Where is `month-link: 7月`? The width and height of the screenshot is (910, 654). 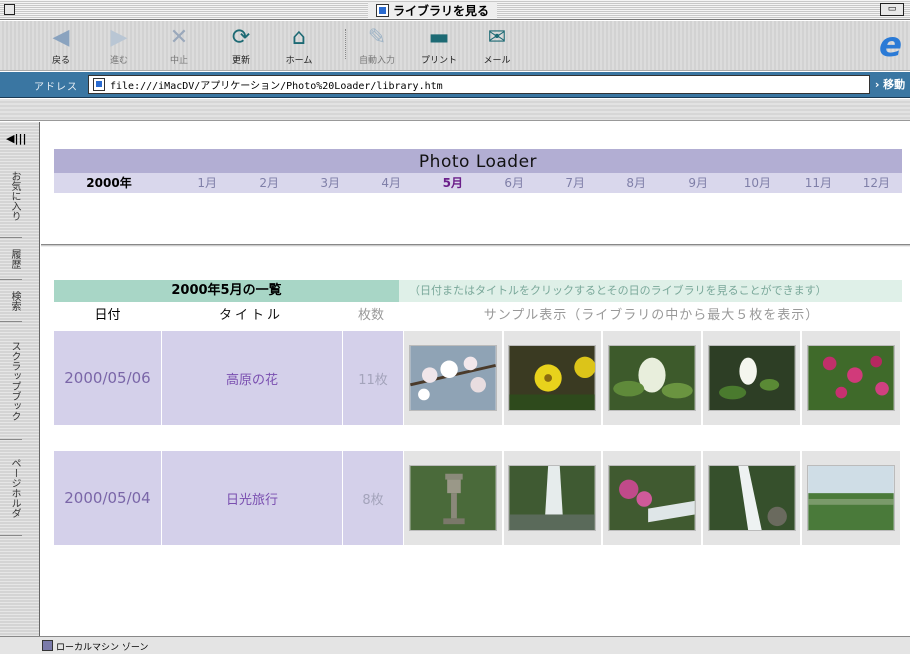
month-link: 7月 is located at coordinates (560, 183).